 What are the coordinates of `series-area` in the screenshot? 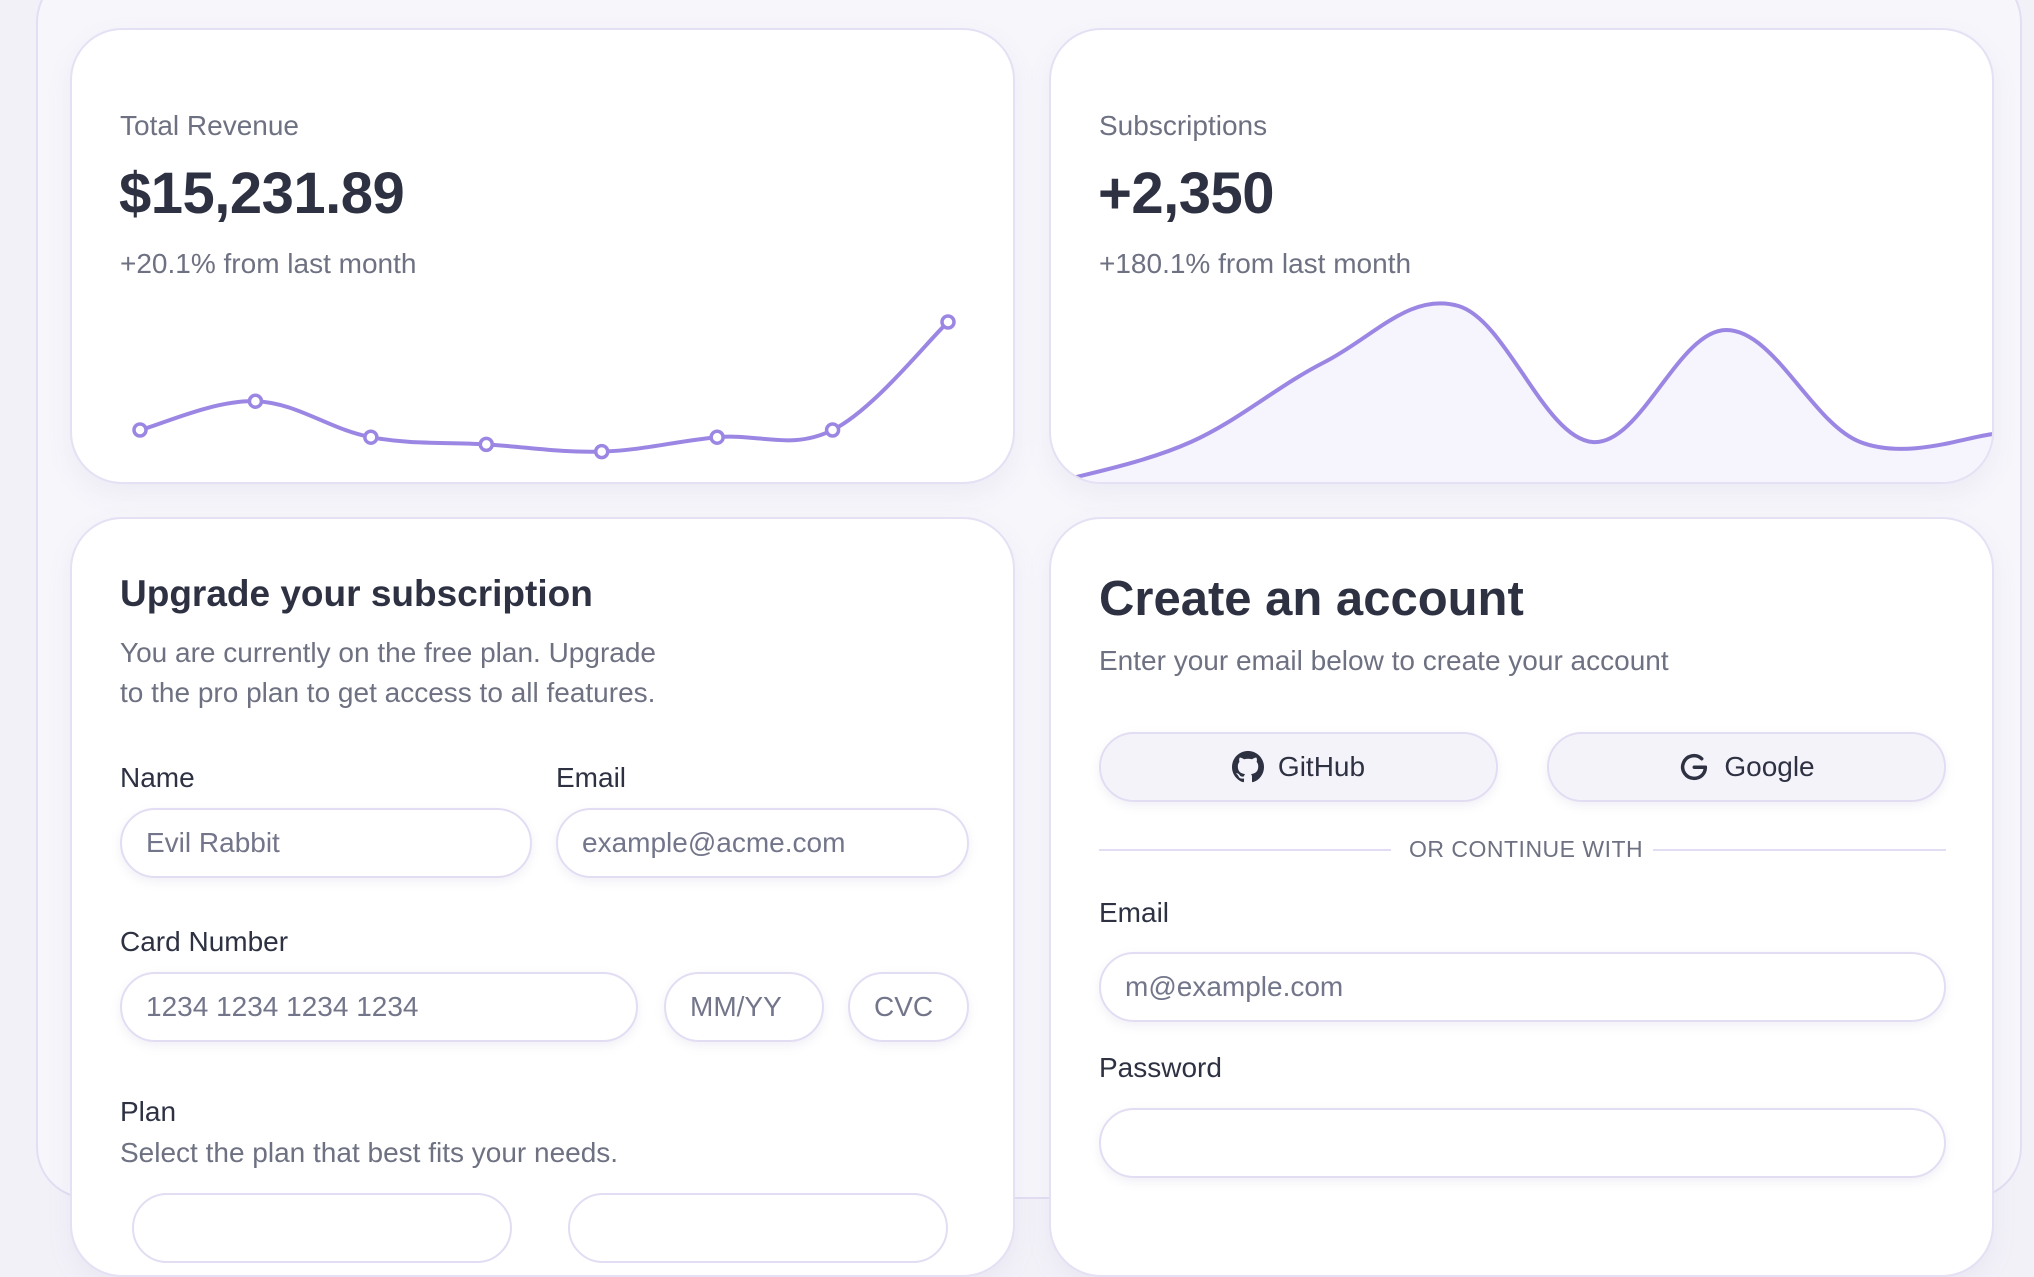 It's located at (1524, 392).